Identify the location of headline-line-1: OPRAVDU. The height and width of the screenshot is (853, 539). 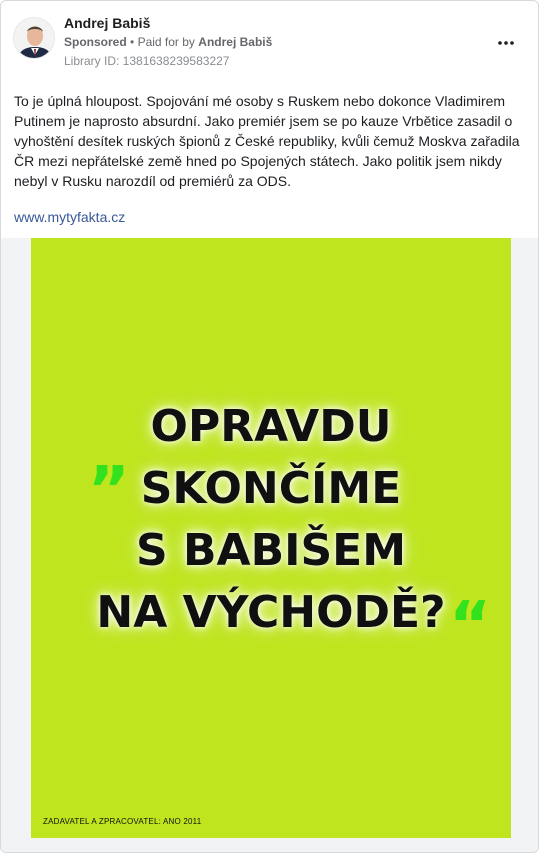
(271, 426).